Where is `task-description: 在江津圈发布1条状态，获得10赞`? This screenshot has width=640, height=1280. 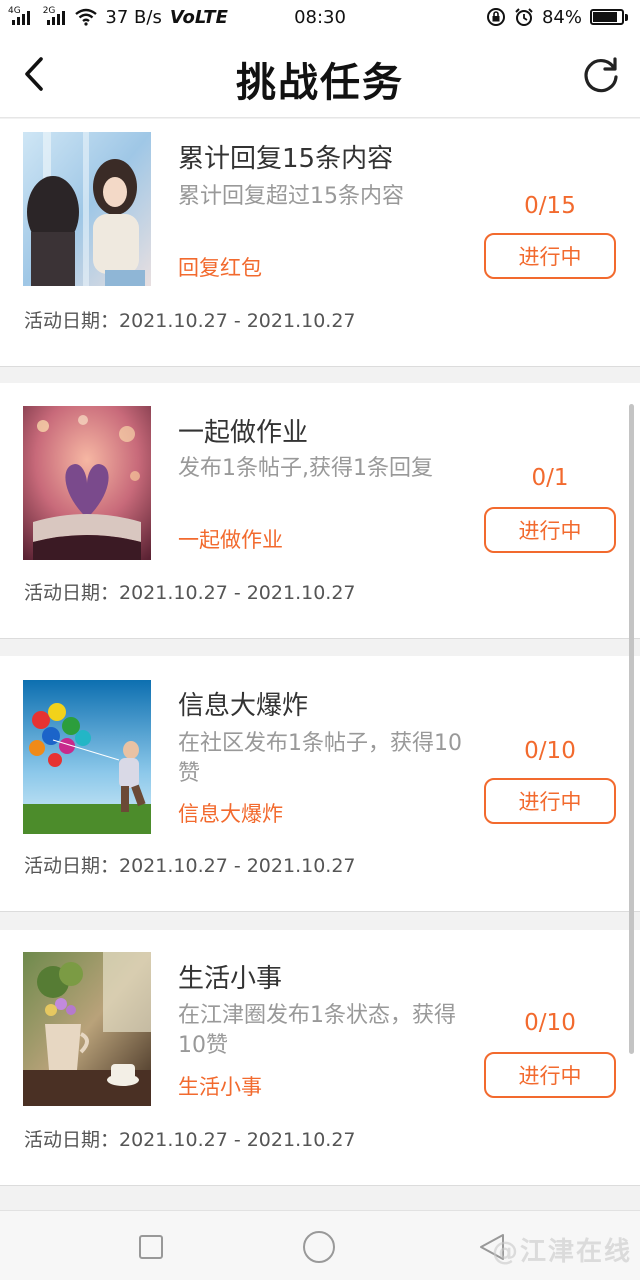 task-description: 在江津圈发布1条状态，获得10赞 is located at coordinates (317, 1030).